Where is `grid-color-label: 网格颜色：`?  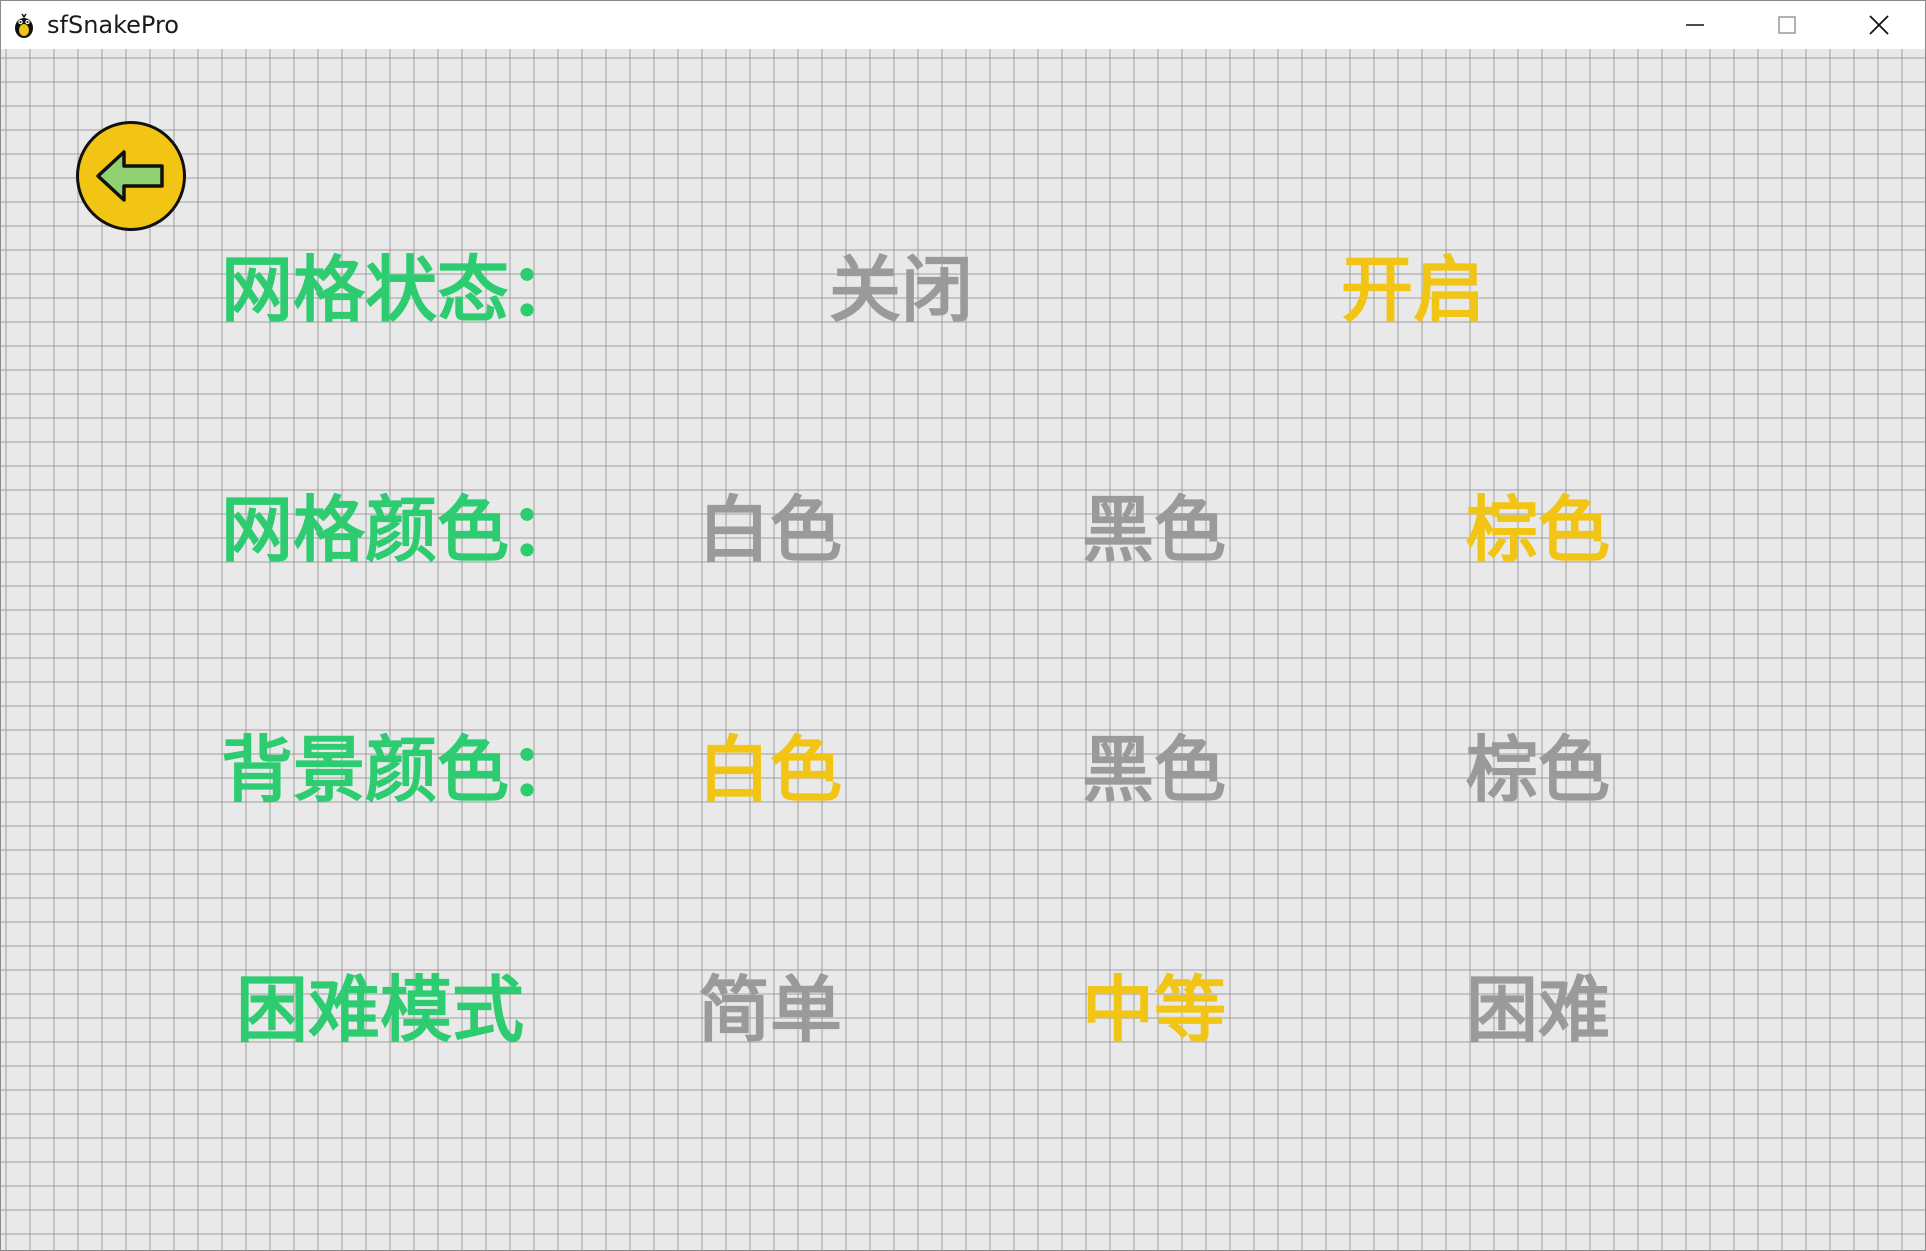 grid-color-label: 网格颜色： is located at coordinates (401, 530).